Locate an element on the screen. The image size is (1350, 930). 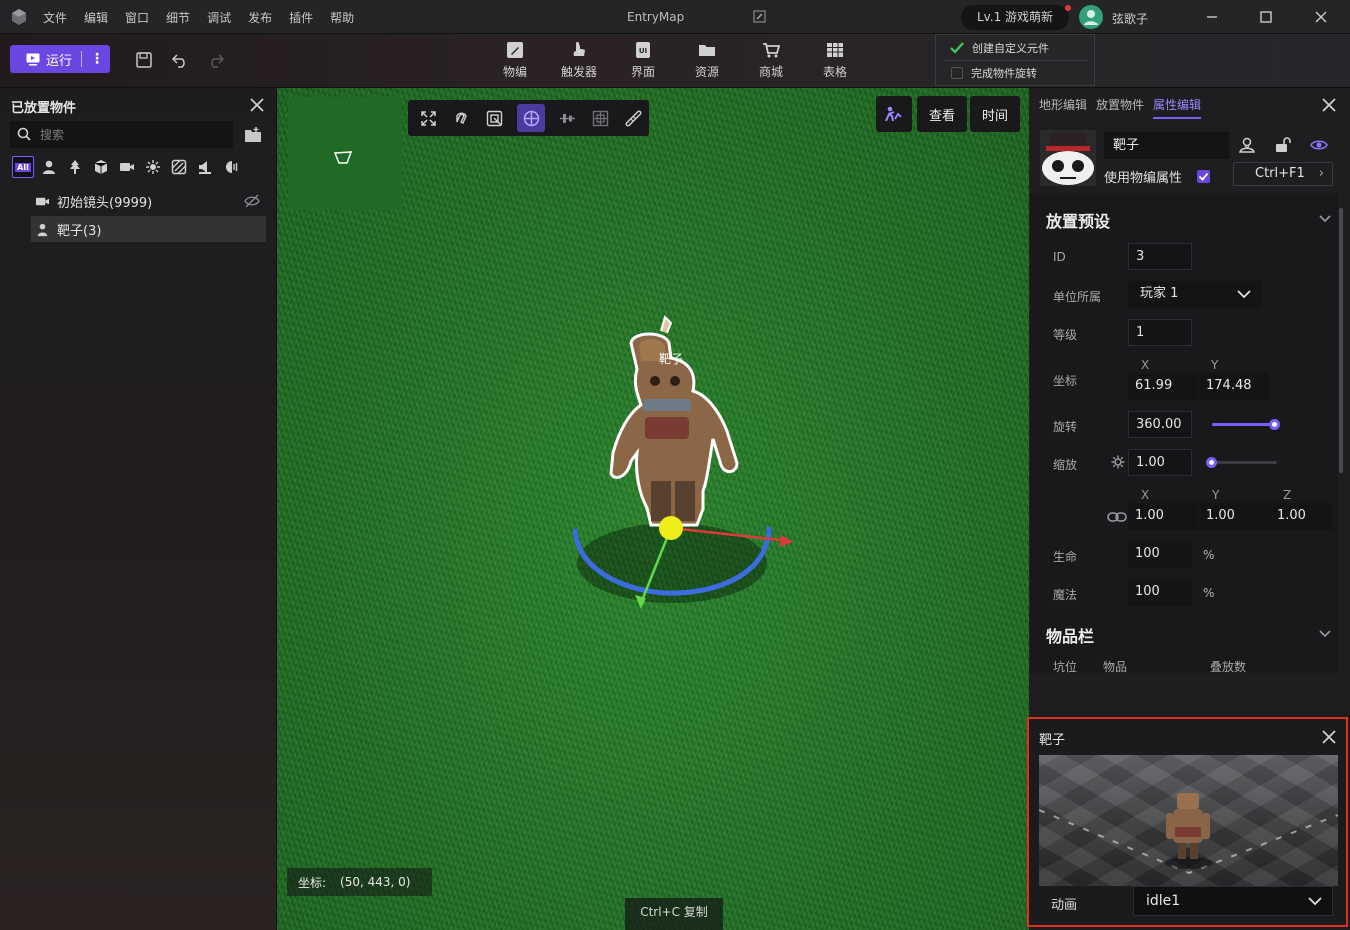
eye-hidden-icon is located at coordinates (252, 201).